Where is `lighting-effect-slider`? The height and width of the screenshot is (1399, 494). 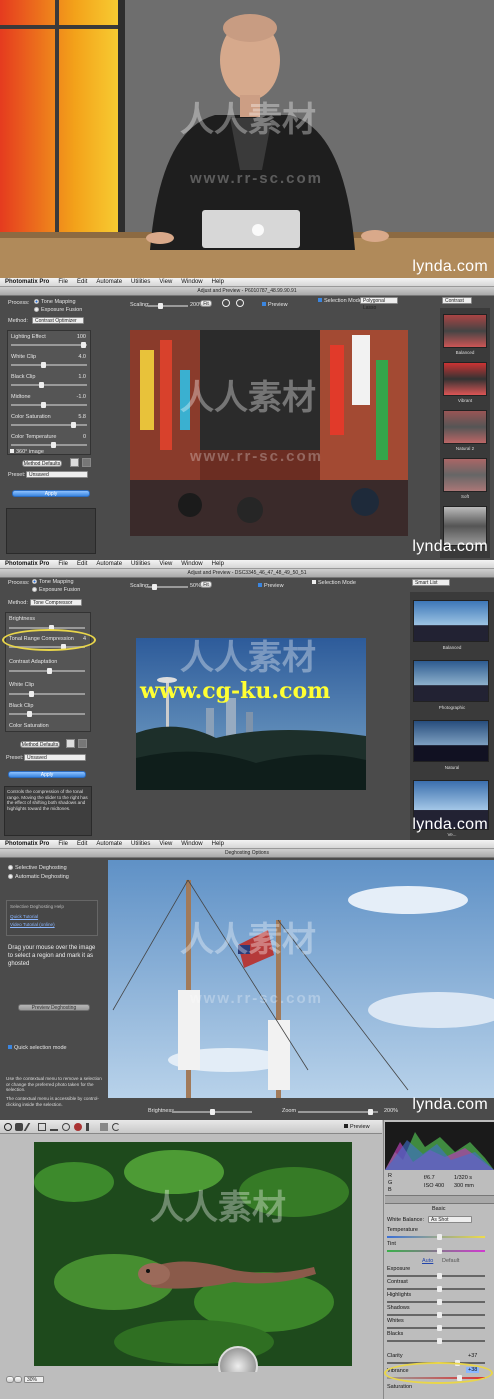
lighting-effect-slider is located at coordinates (49, 345).